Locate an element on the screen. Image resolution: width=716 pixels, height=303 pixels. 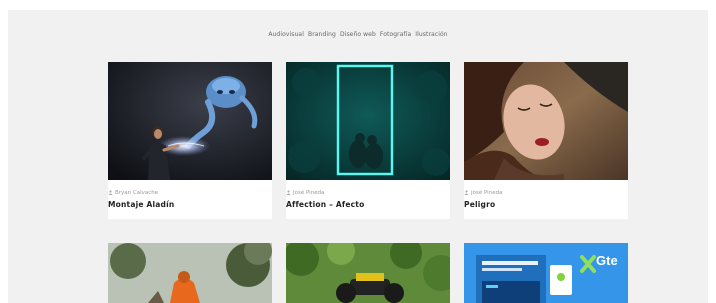
author-name: Bryan Calvache is located at coordinates (137, 193).